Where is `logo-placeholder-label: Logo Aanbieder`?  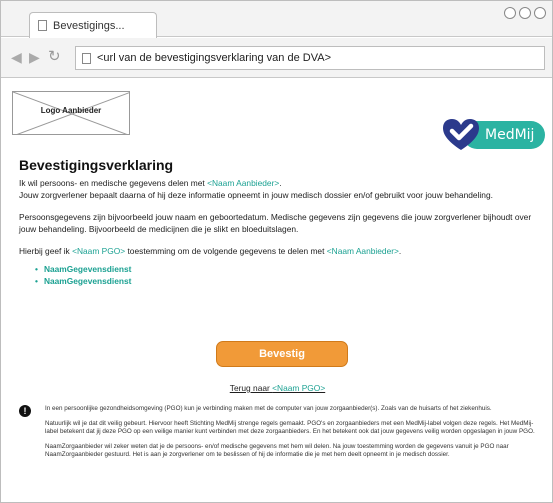
logo-placeholder-label: Logo Aanbieder is located at coordinates (71, 110).